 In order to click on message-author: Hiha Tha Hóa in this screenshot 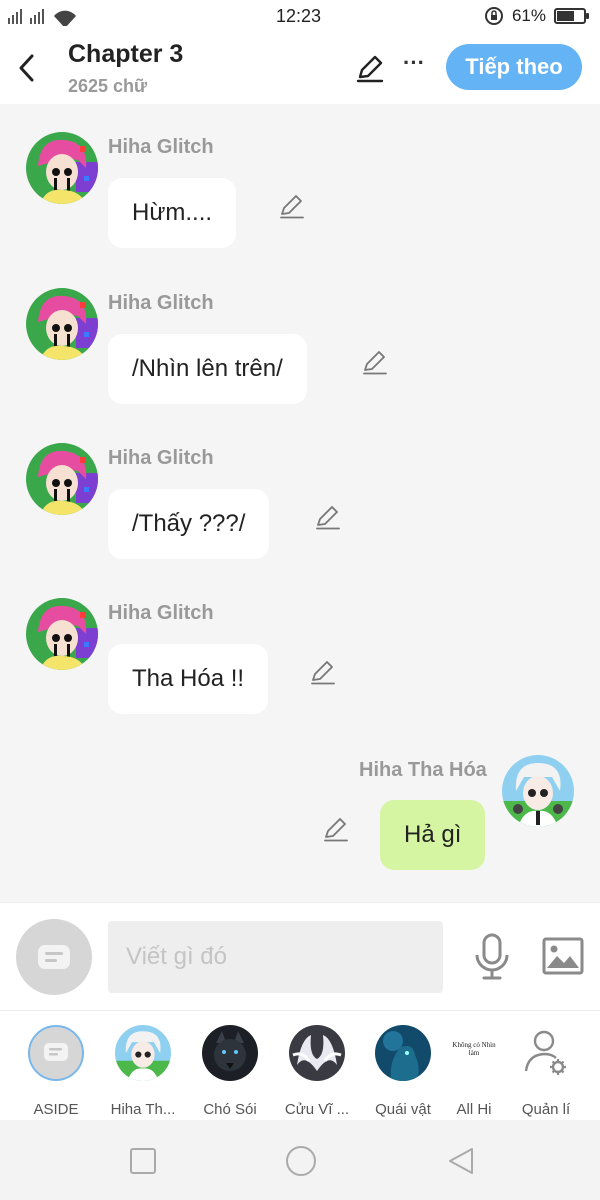, I will do `click(423, 770)`.